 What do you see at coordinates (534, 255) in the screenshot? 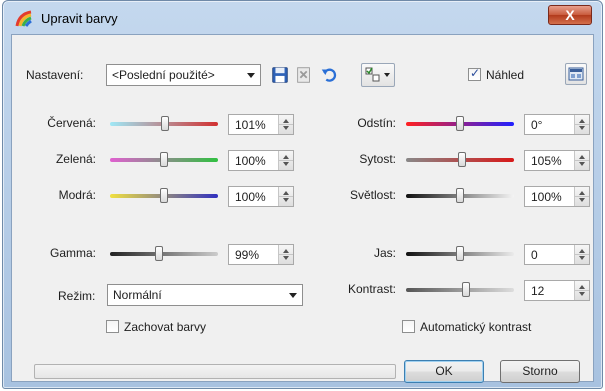
I see `spinbox-value: 0` at bounding box center [534, 255].